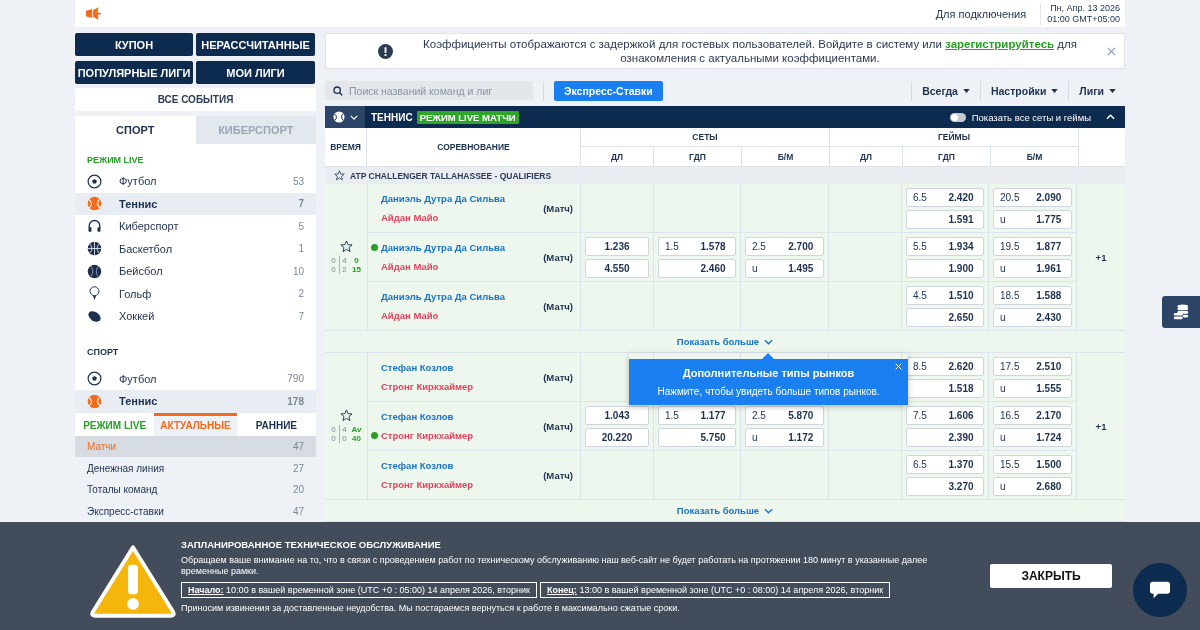 This screenshot has width=1200, height=630. I want to click on odds-button: 2.5 5.870, so click(784, 415).